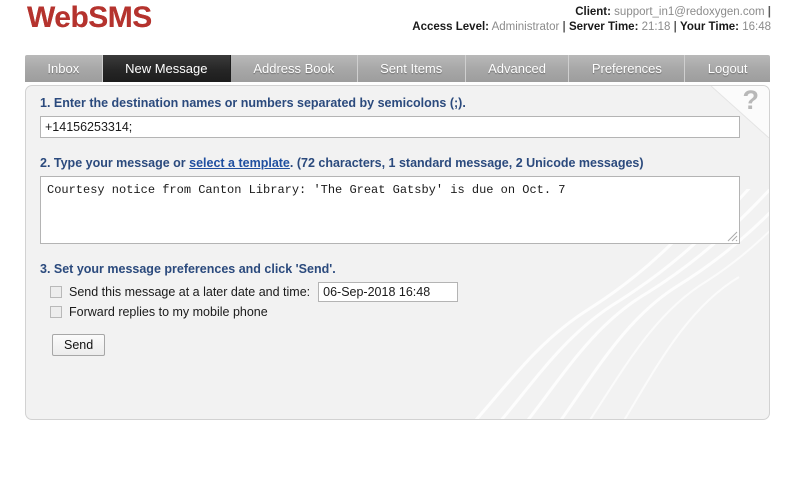 Image resolution: width=803 pixels, height=502 pixels. I want to click on forward-replies-row: Forward replies to my mobile phone, so click(400, 312).